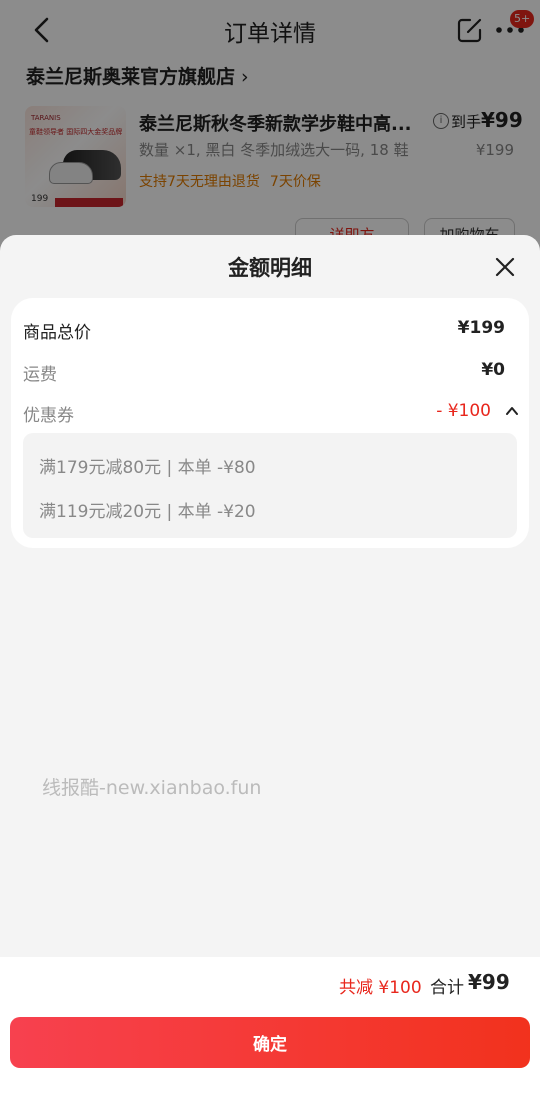 Image resolution: width=540 pixels, height=1093 pixels. Describe the element at coordinates (40, 375) in the screenshot. I see `shipping-label: 运费` at that location.